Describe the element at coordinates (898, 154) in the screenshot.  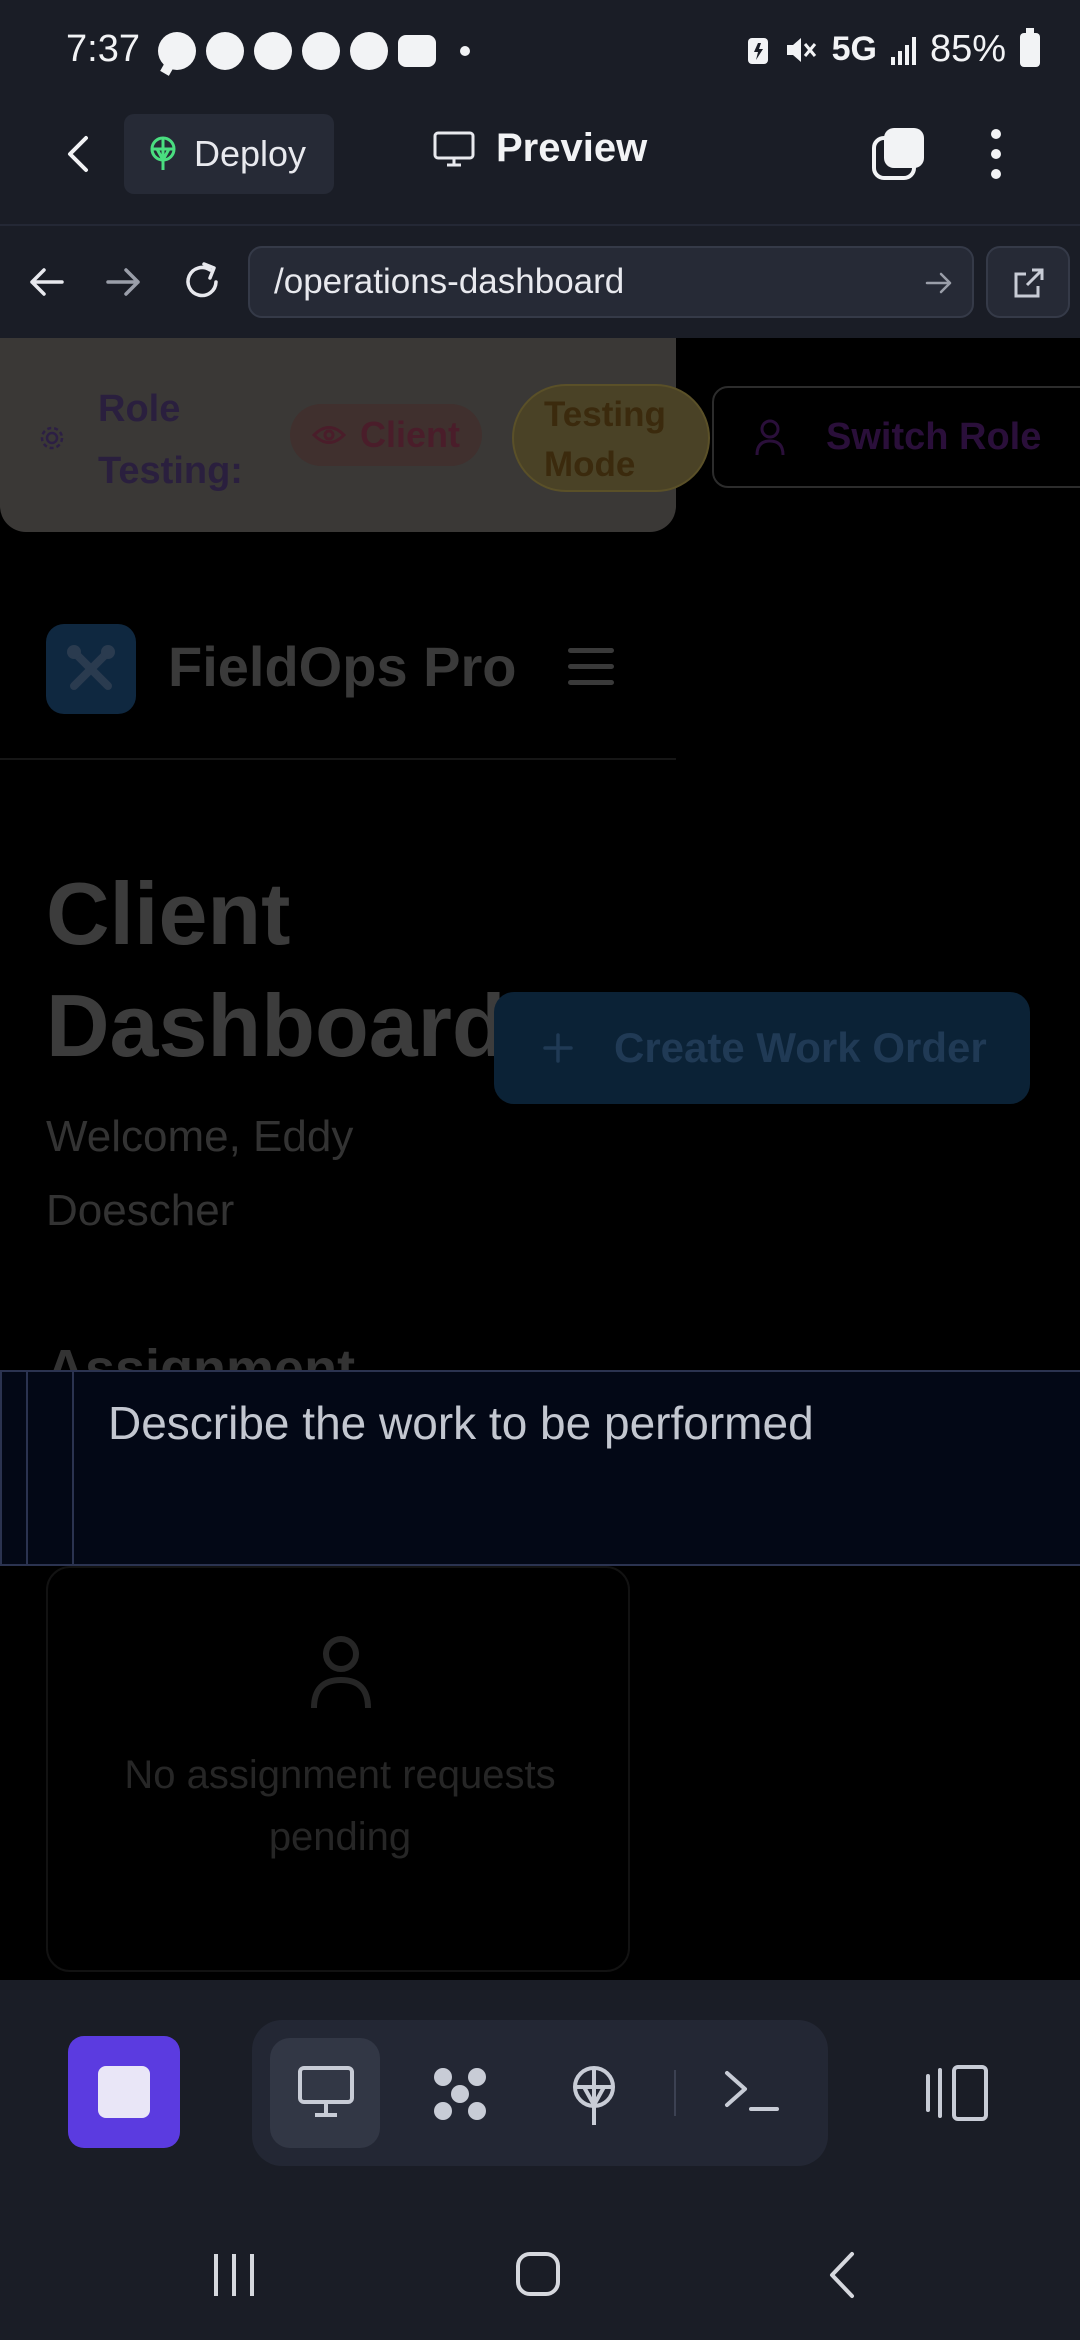
I see `tabs-icon` at that location.